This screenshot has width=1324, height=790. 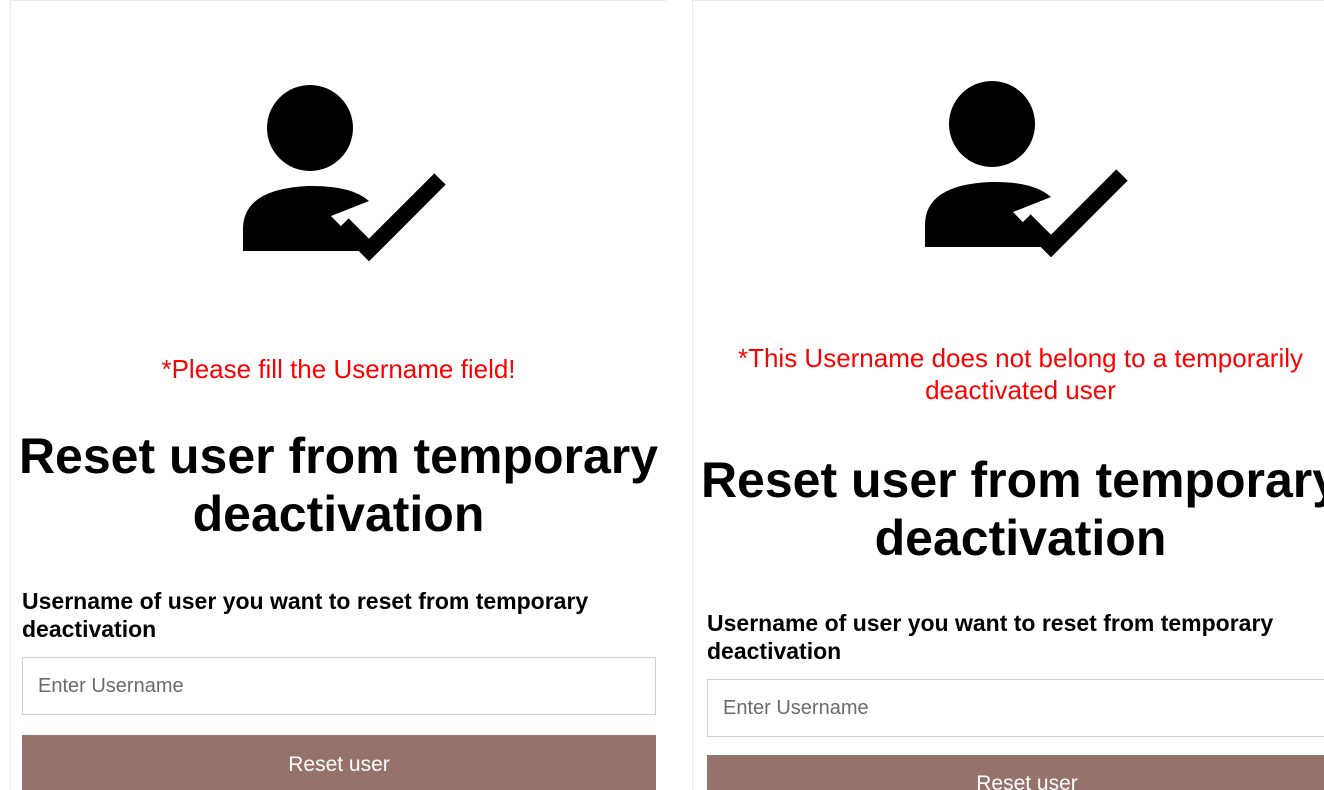 I want to click on error-message: *Please fill the Username field!, so click(x=338, y=369).